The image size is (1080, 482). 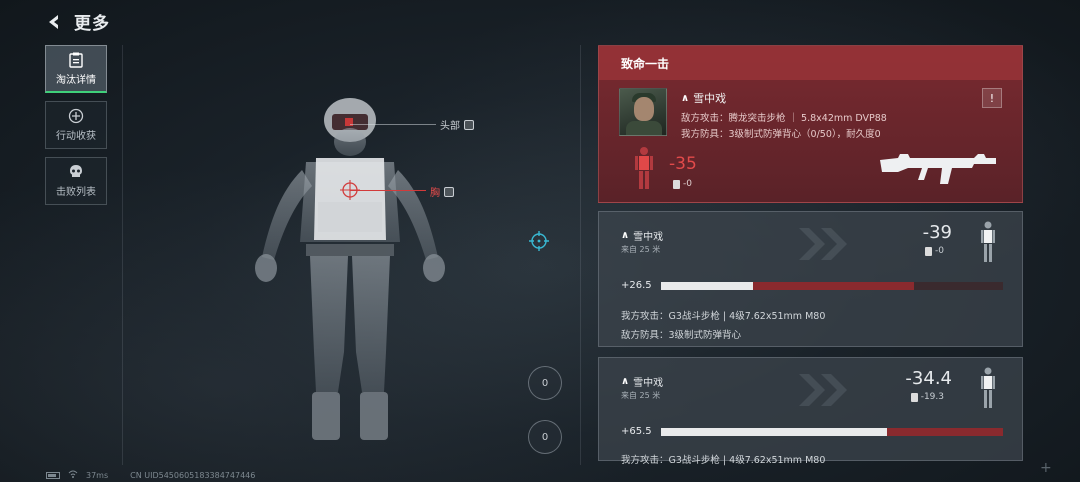 I want to click on hit-damage-value: -34.4, so click(x=928, y=378).